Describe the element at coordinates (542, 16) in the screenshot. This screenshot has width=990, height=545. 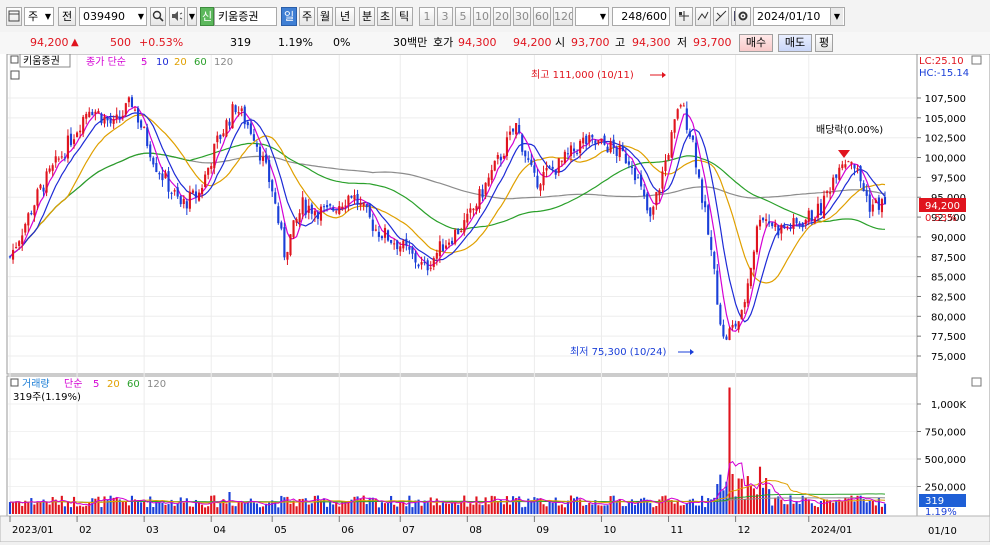
I see `num-tab-60: 60` at that location.